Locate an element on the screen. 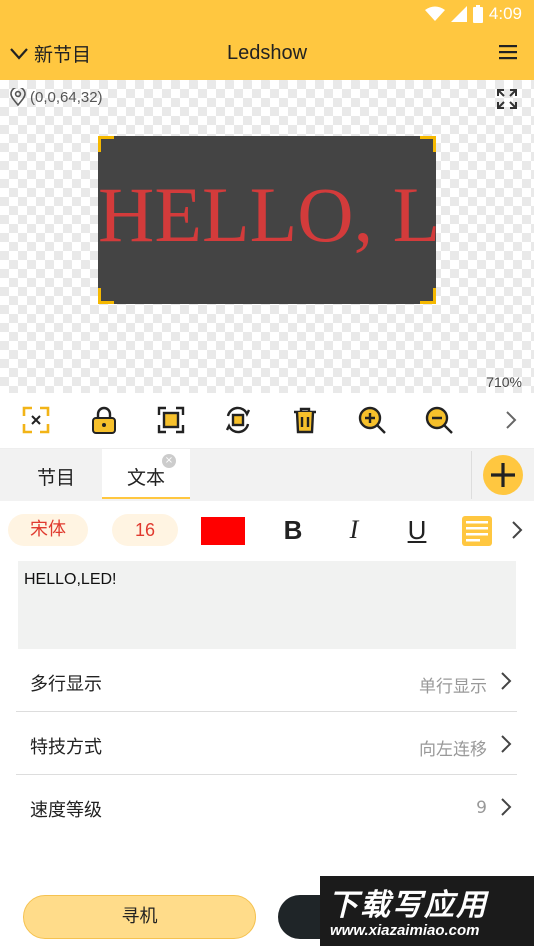 The height and width of the screenshot is (950, 534). zoom-in-icon is located at coordinates (372, 420).